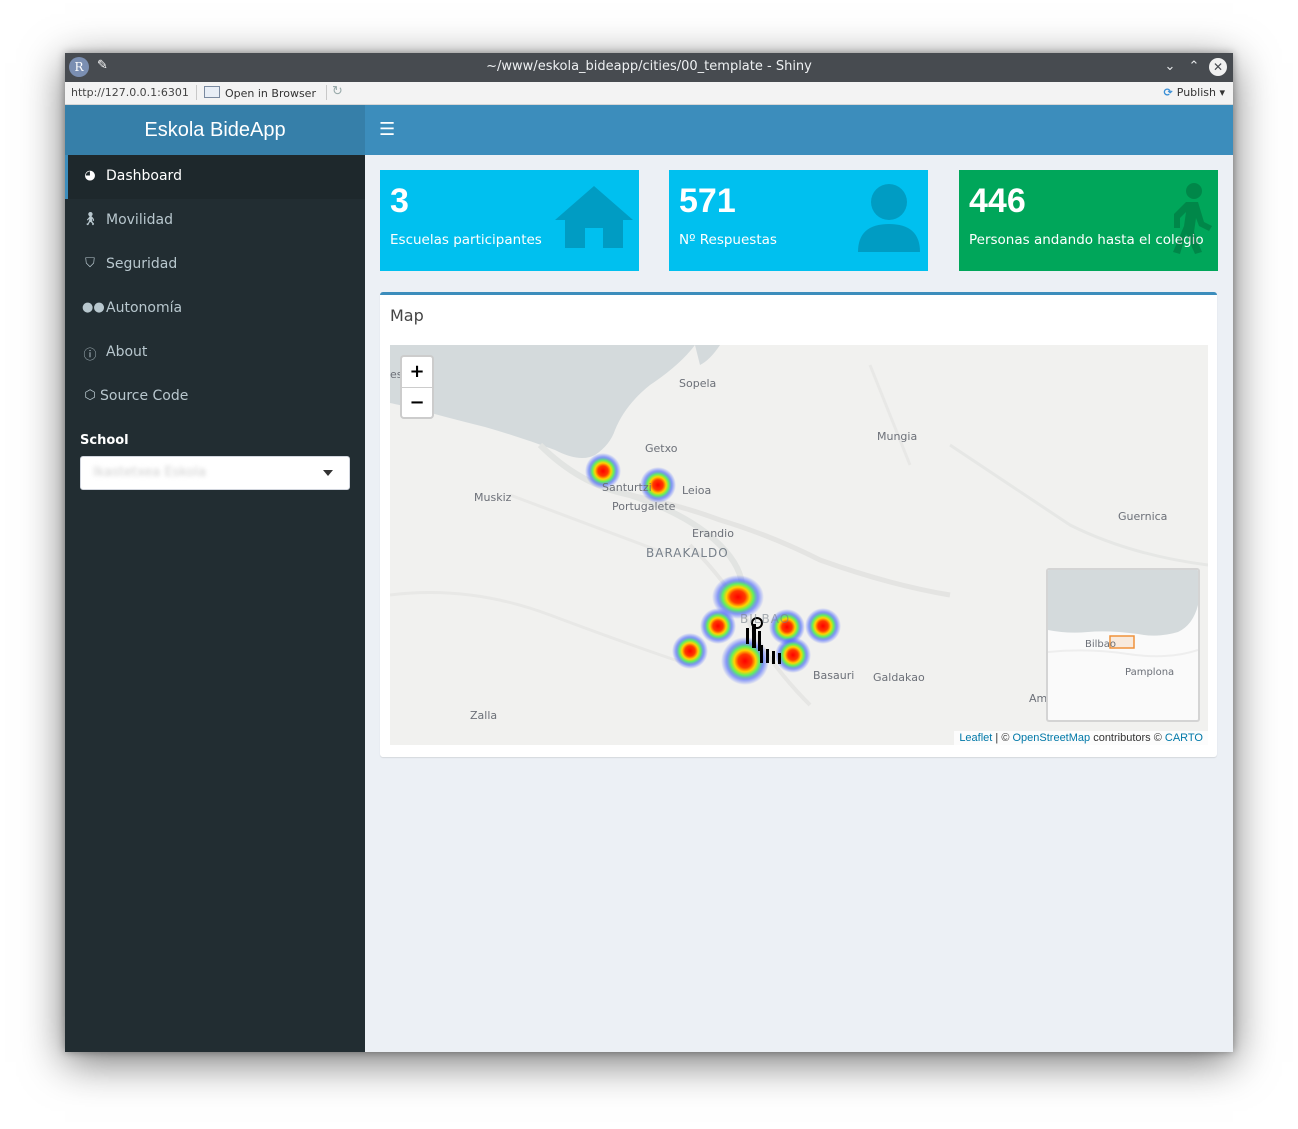  Describe the element at coordinates (212, 92) in the screenshot. I see `browser-icon` at that location.